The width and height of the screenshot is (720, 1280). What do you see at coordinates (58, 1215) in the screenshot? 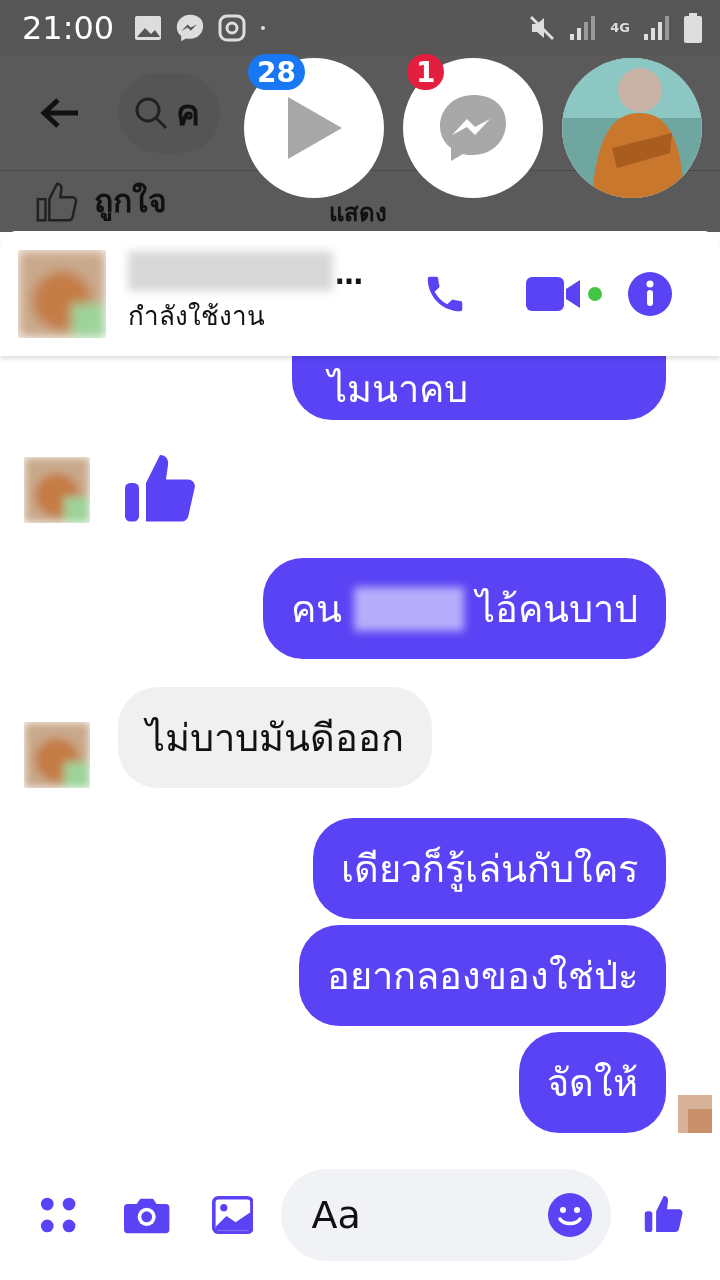
I see `apps-icon` at bounding box center [58, 1215].